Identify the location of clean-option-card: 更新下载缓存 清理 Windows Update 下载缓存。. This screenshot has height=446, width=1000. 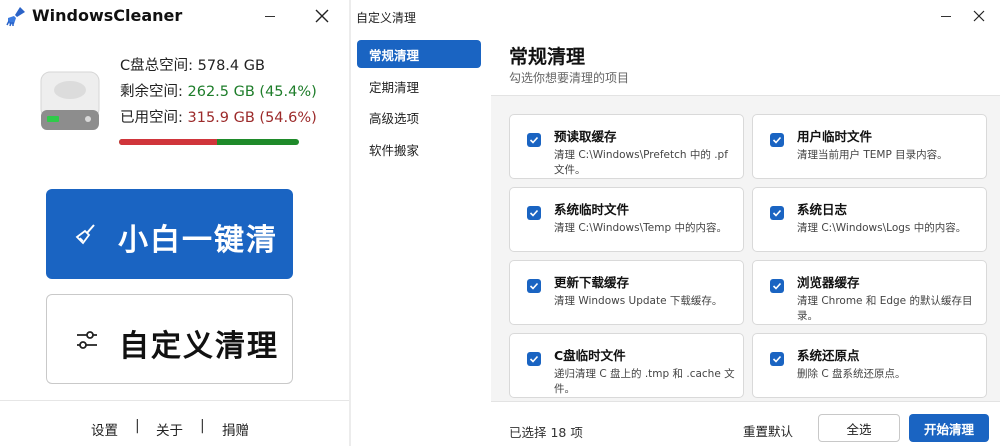
(626, 292).